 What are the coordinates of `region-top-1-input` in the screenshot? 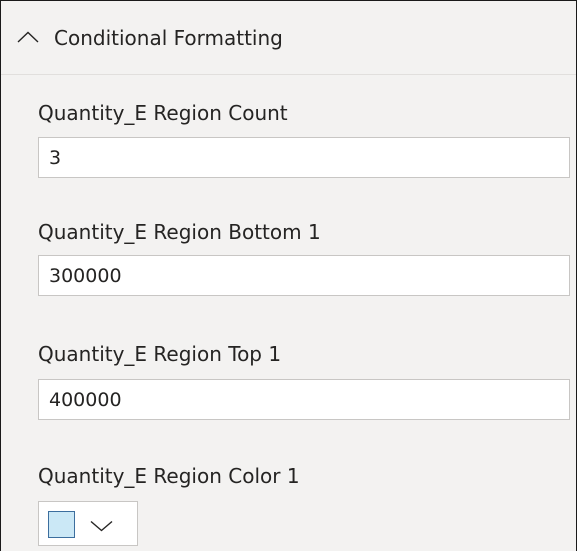 It's located at (304, 399).